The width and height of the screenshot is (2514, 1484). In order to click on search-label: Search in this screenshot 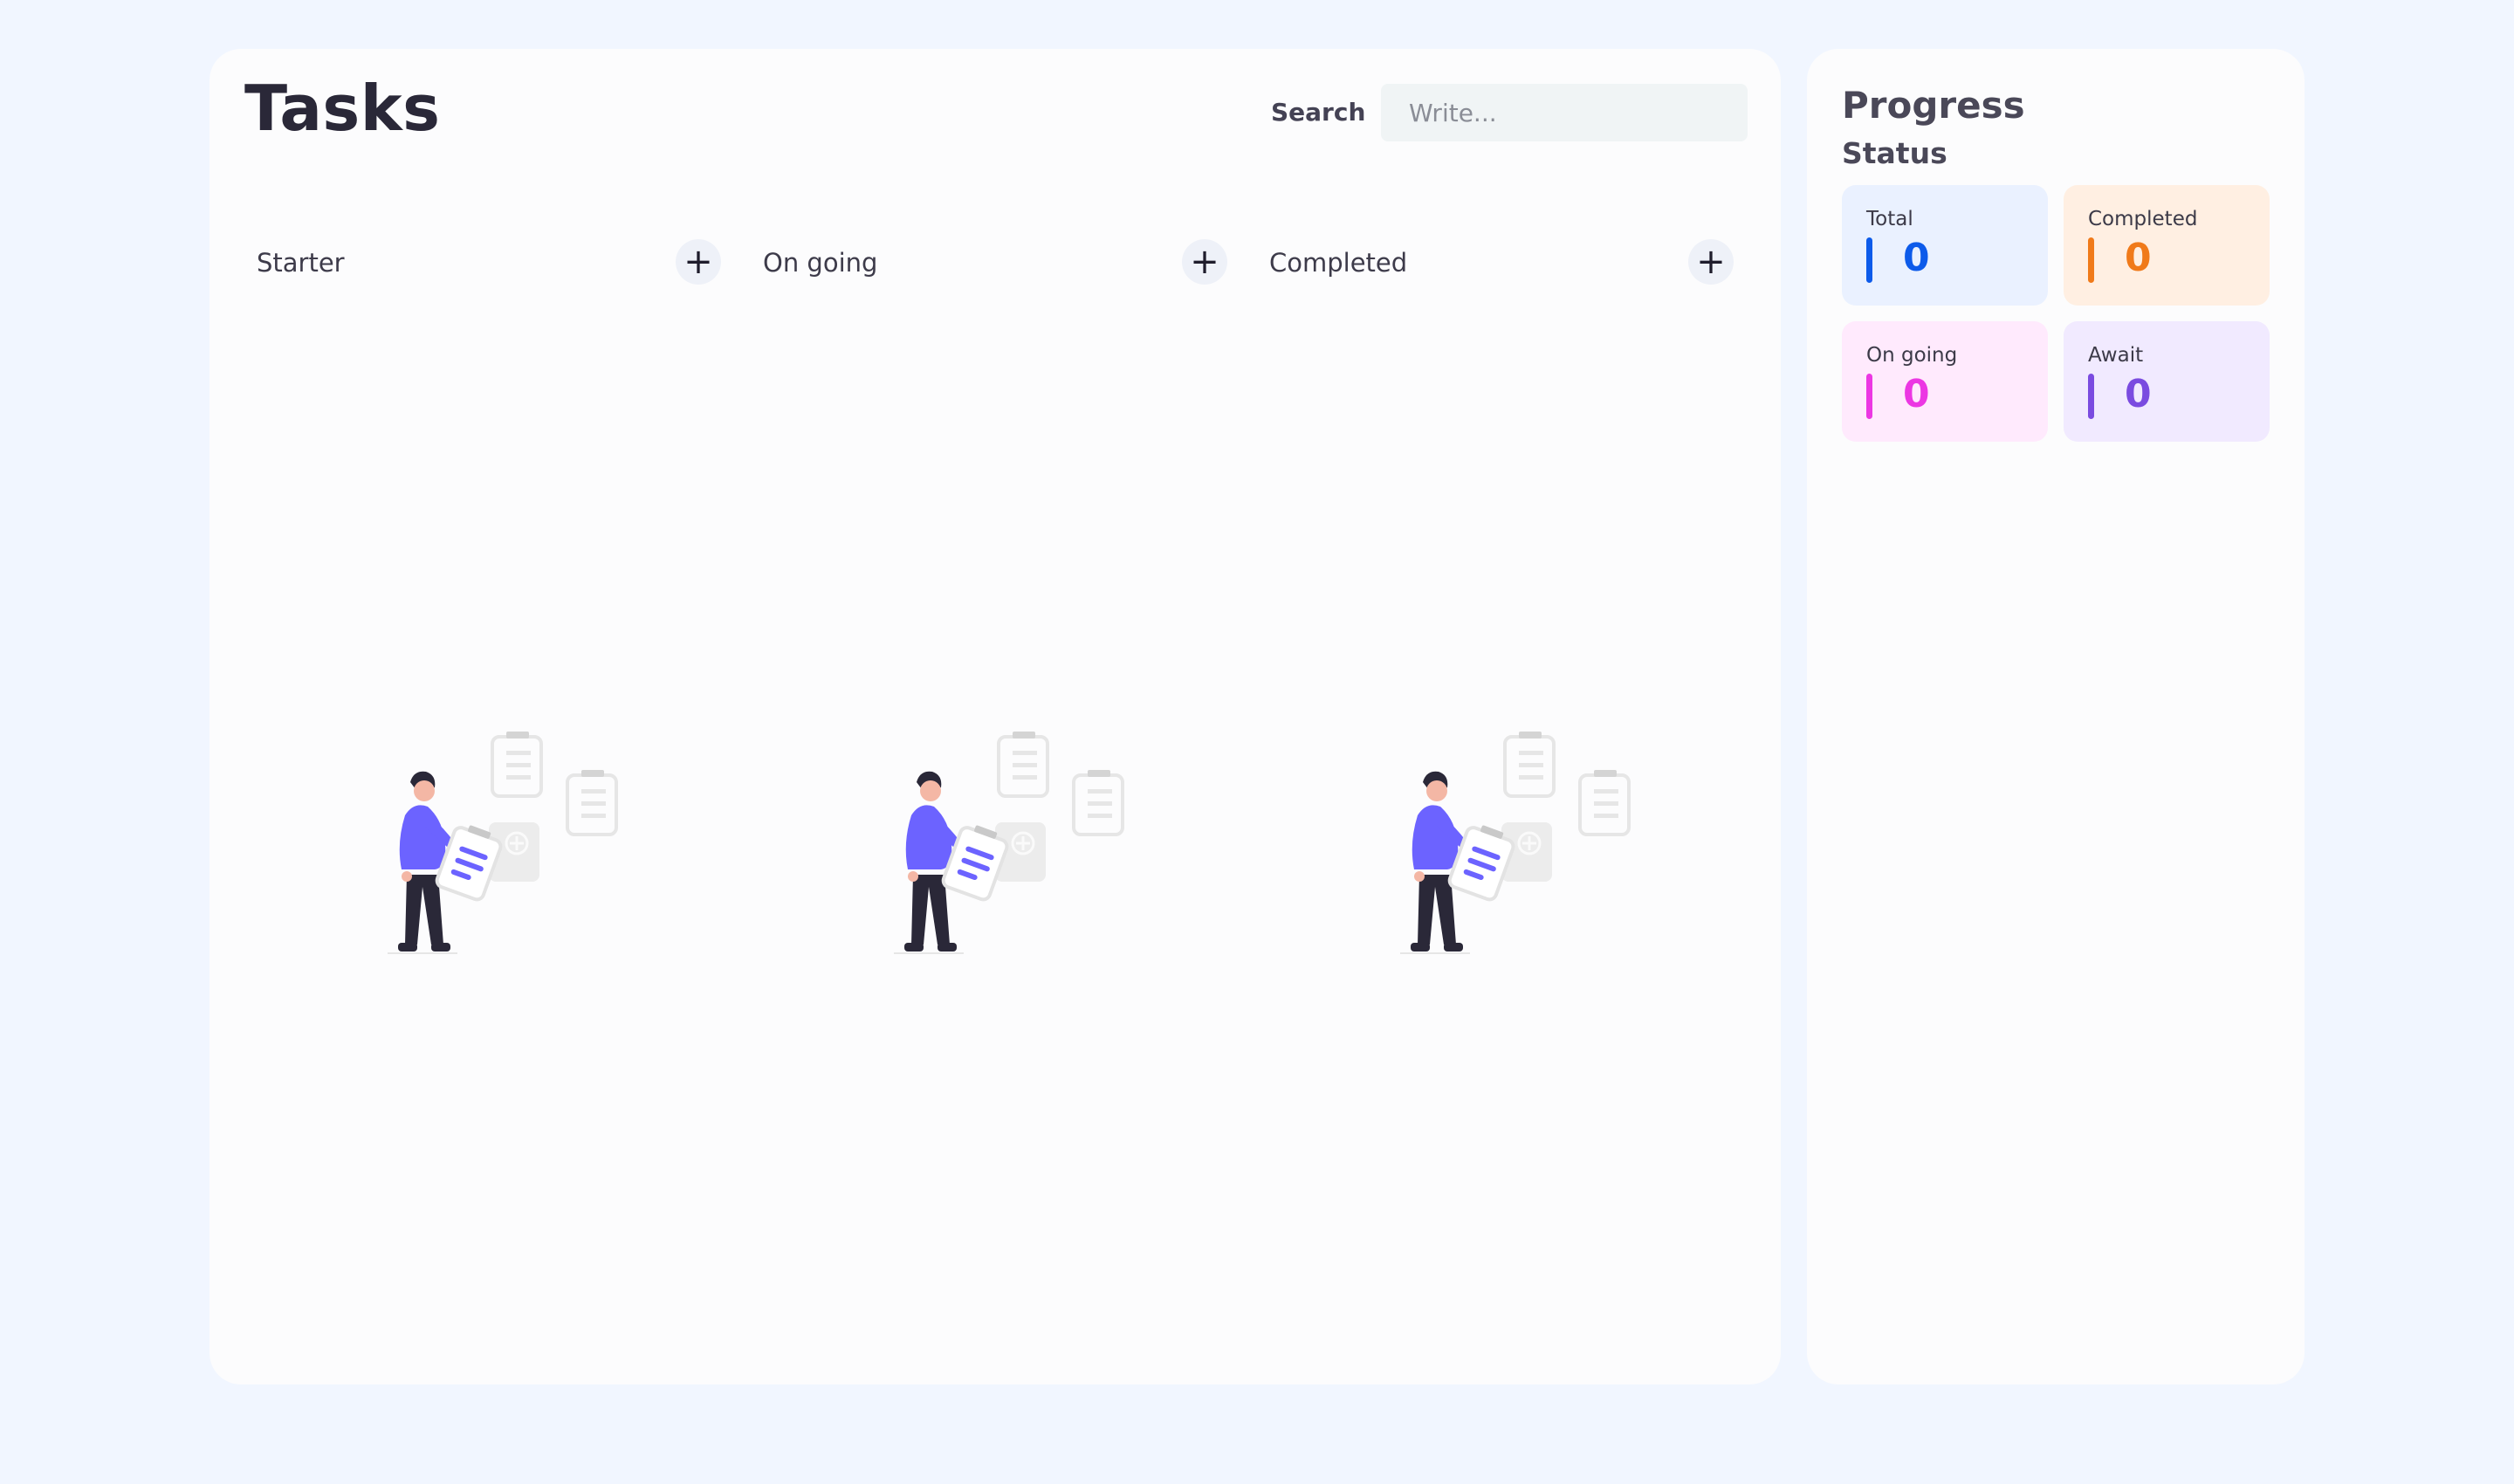, I will do `click(1318, 112)`.